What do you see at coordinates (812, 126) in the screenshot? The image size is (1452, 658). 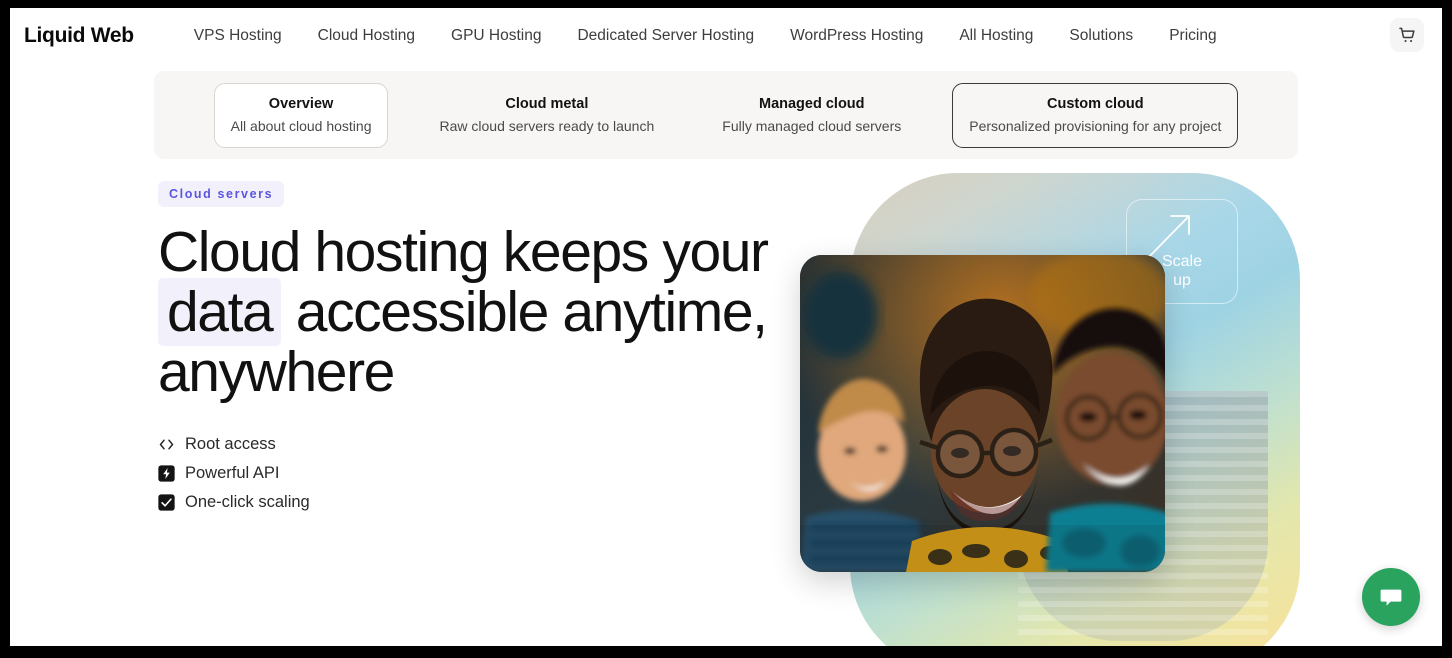 I see `tab-managed-cloud-subtitle: Fully managed cloud servers` at bounding box center [812, 126].